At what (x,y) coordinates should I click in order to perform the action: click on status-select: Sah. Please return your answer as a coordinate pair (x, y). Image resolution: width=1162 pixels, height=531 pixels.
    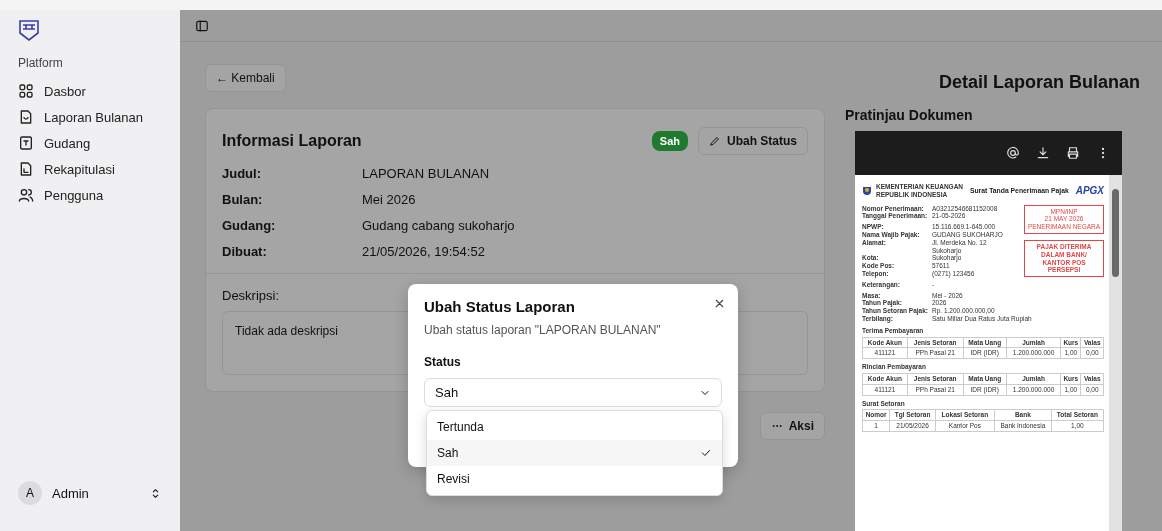
    Looking at the image, I should click on (573, 392).